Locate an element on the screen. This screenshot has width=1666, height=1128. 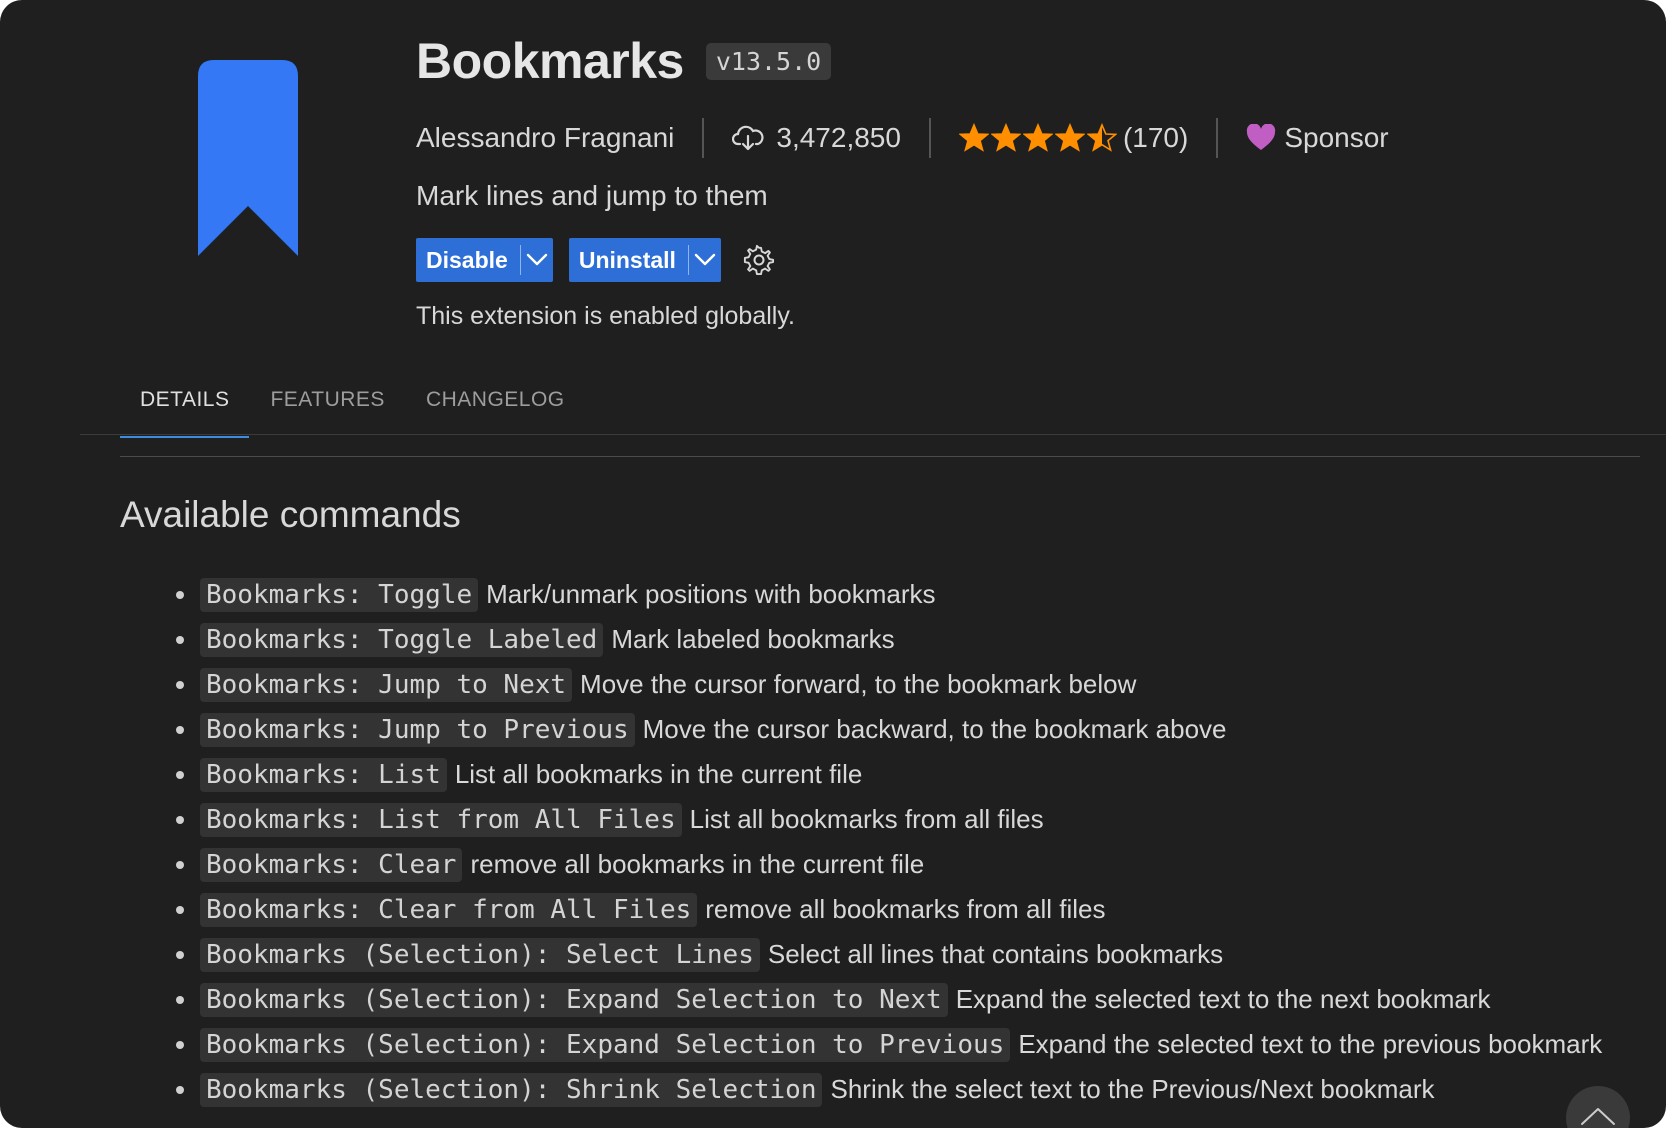
extension-name: Bookmarks is located at coordinates (550, 61).